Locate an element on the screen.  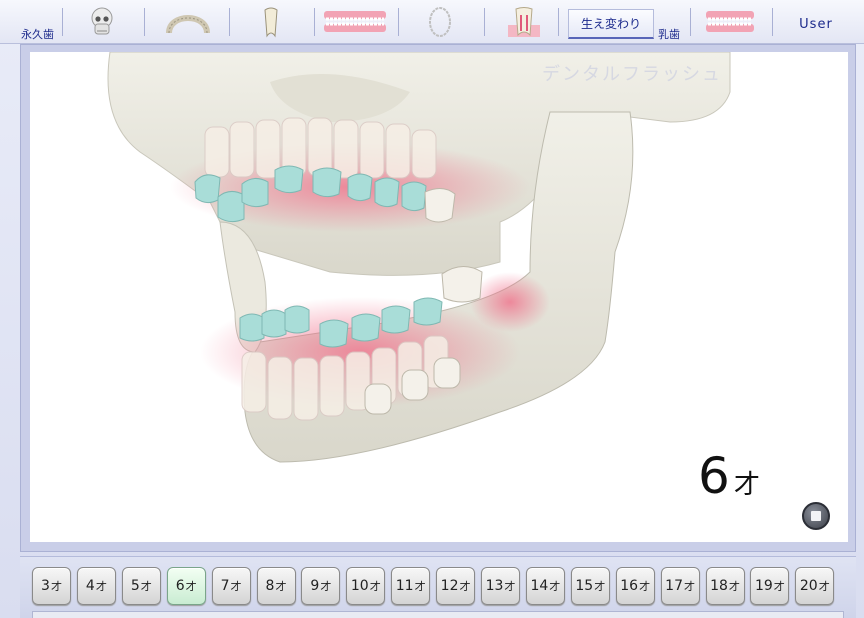
ring-arch-icon is located at coordinates (440, 22).